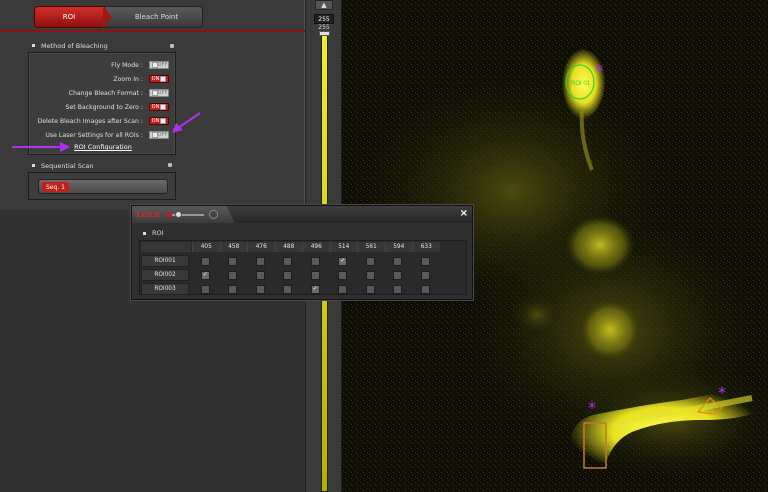 This screenshot has width=768, height=492. Describe the element at coordinates (41, 147) in the screenshot. I see `arrow-to-roi-configuration` at that location.